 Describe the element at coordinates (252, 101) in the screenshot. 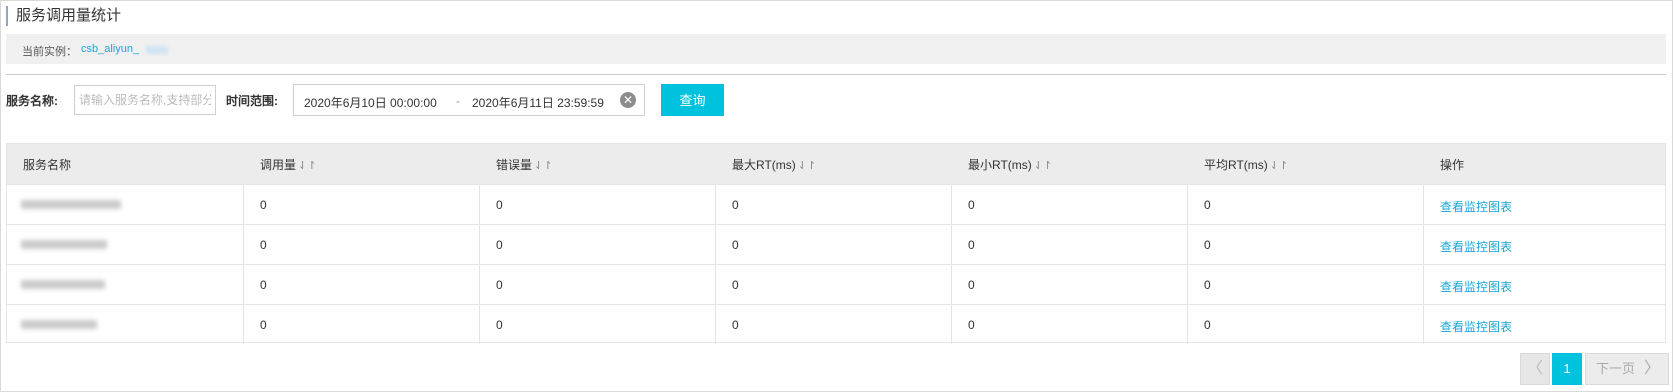

I see `time-range-label: 时间范围:` at that location.